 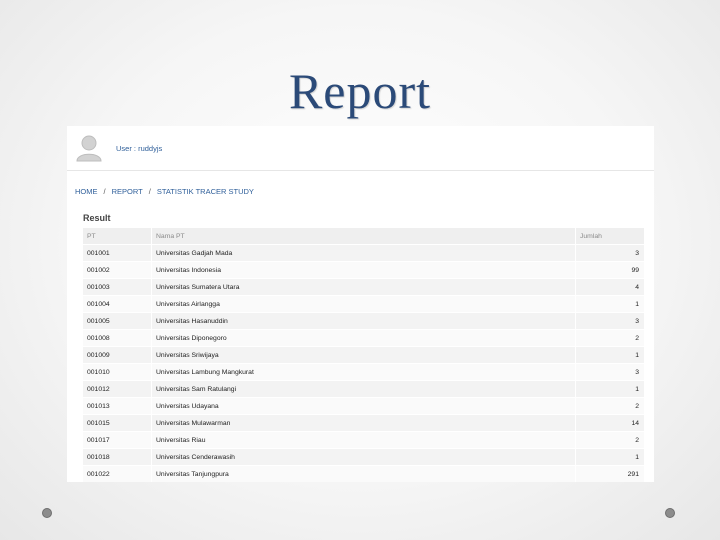 I want to click on cell-nama-pt: Universitas Riau, so click(x=363, y=440).